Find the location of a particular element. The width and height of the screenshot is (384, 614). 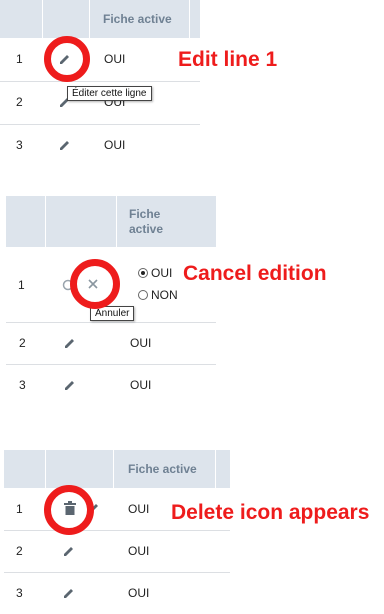

radio-oui: OUI is located at coordinates (155, 273).